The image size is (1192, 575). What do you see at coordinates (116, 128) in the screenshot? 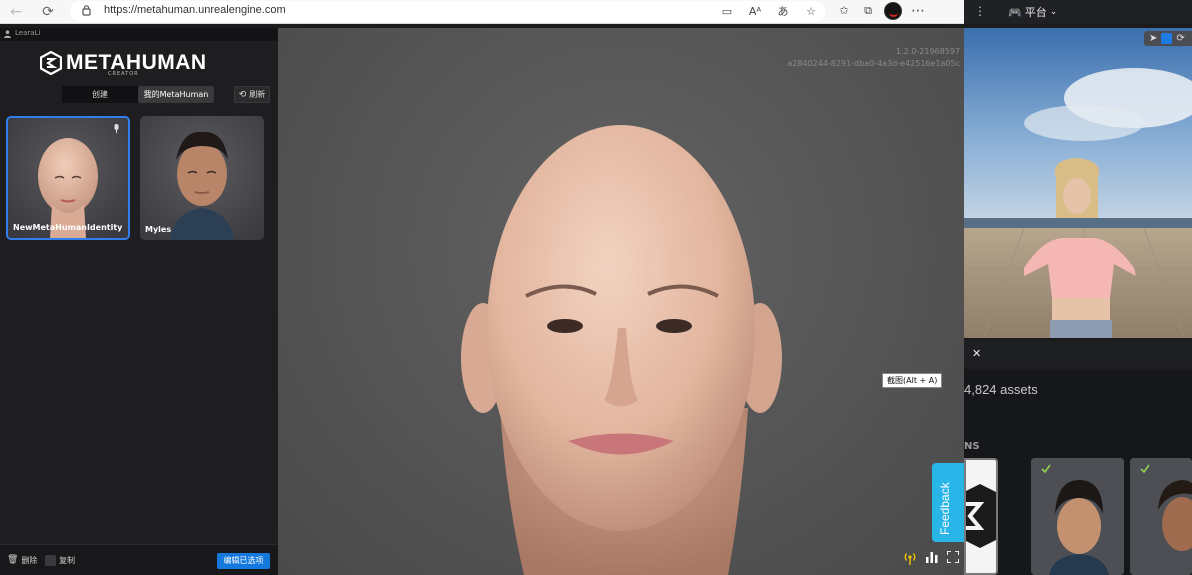
I see `mic-icon` at bounding box center [116, 128].